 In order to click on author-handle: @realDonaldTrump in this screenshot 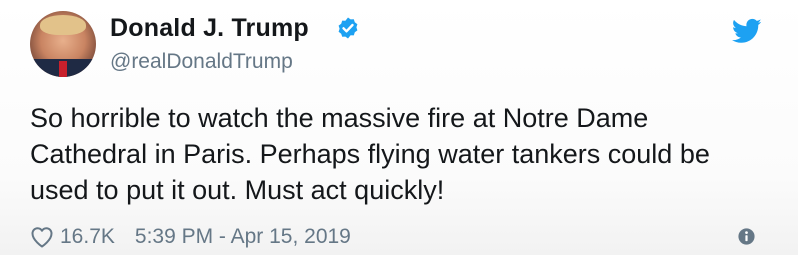, I will do `click(201, 62)`.